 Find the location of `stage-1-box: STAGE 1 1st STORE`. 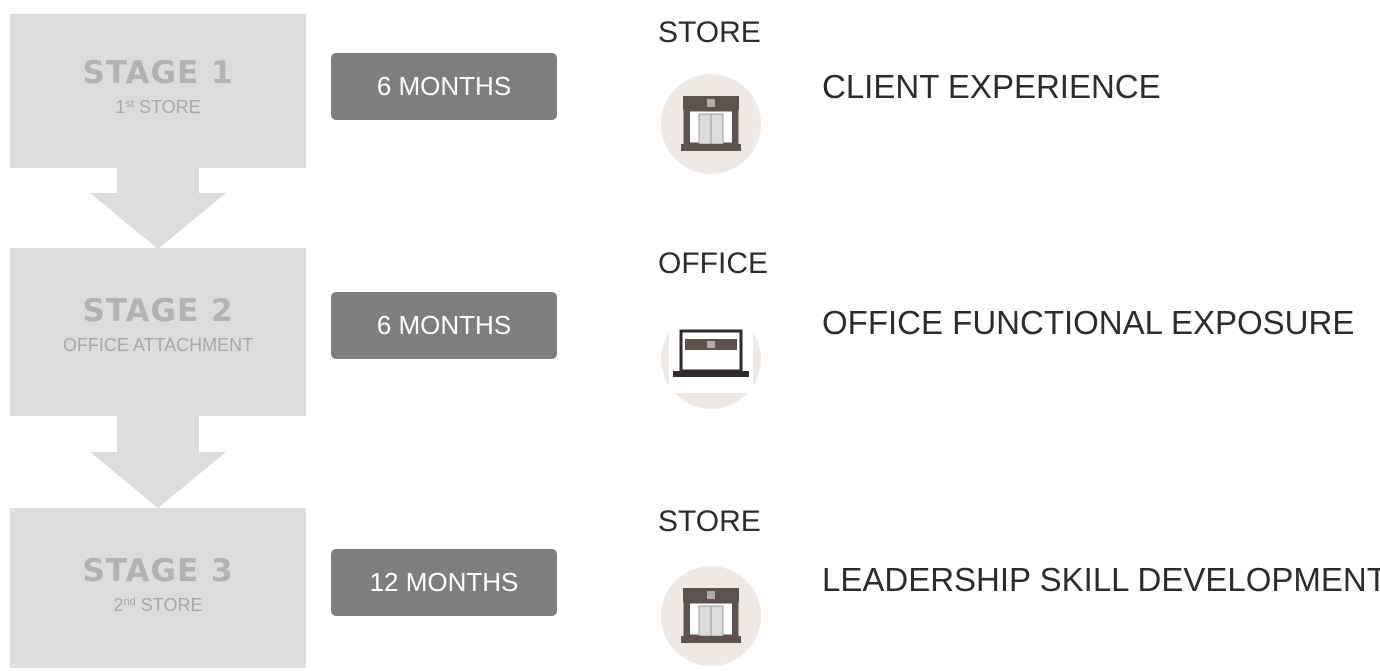

stage-1-box: STAGE 1 1st STORE is located at coordinates (158, 91).